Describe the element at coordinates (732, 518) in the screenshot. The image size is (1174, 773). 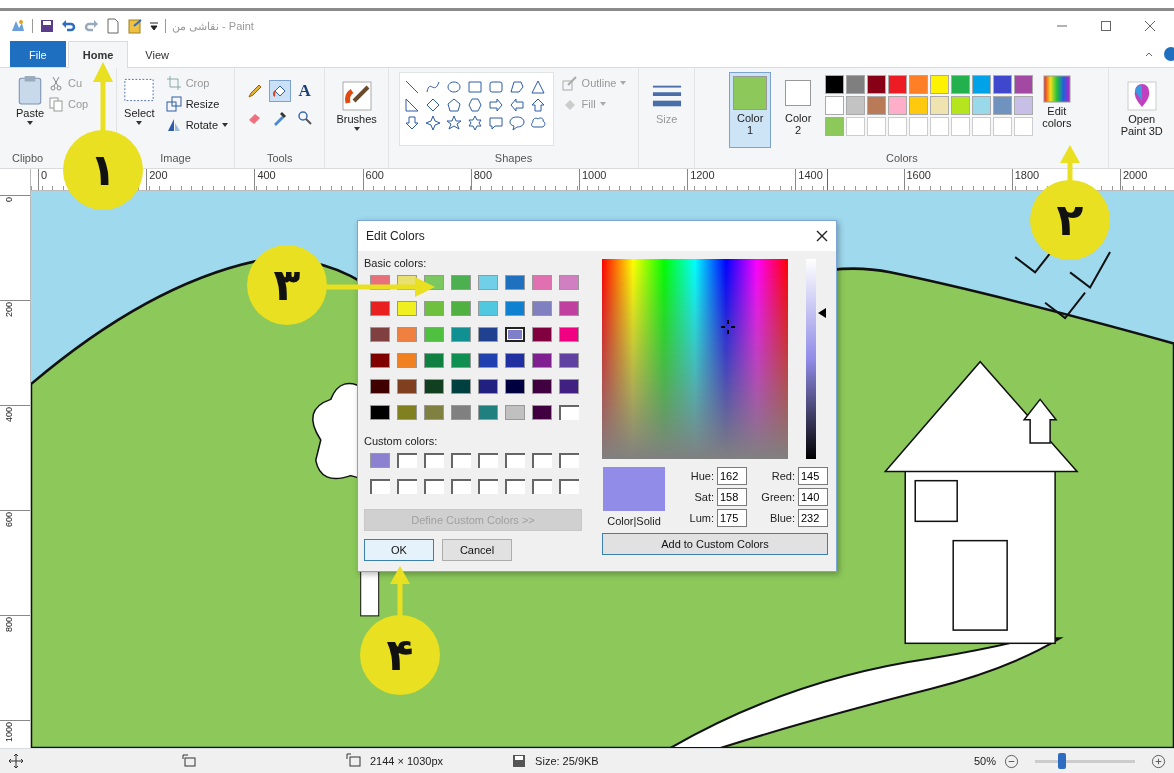
I see `number-field: 175` at that location.